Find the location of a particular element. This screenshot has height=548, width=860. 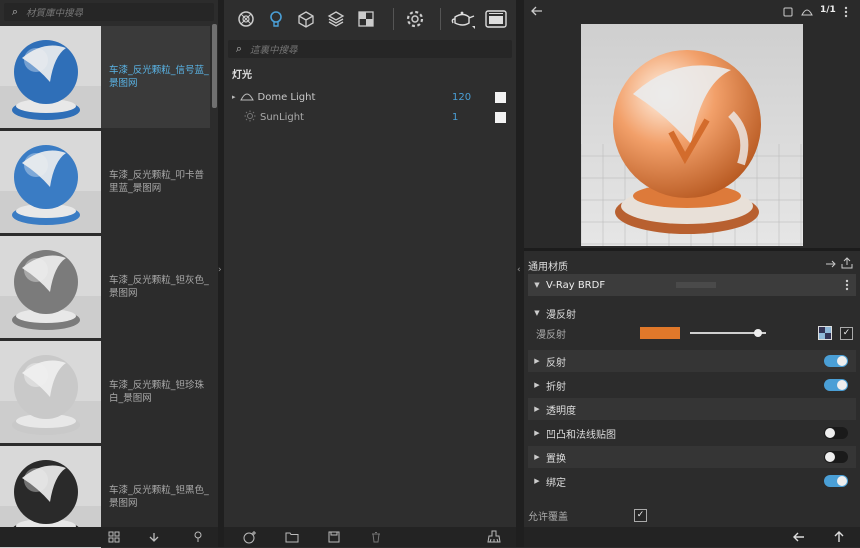

allow-override-row: 允许覆盖 ✓ is located at coordinates (692, 515).